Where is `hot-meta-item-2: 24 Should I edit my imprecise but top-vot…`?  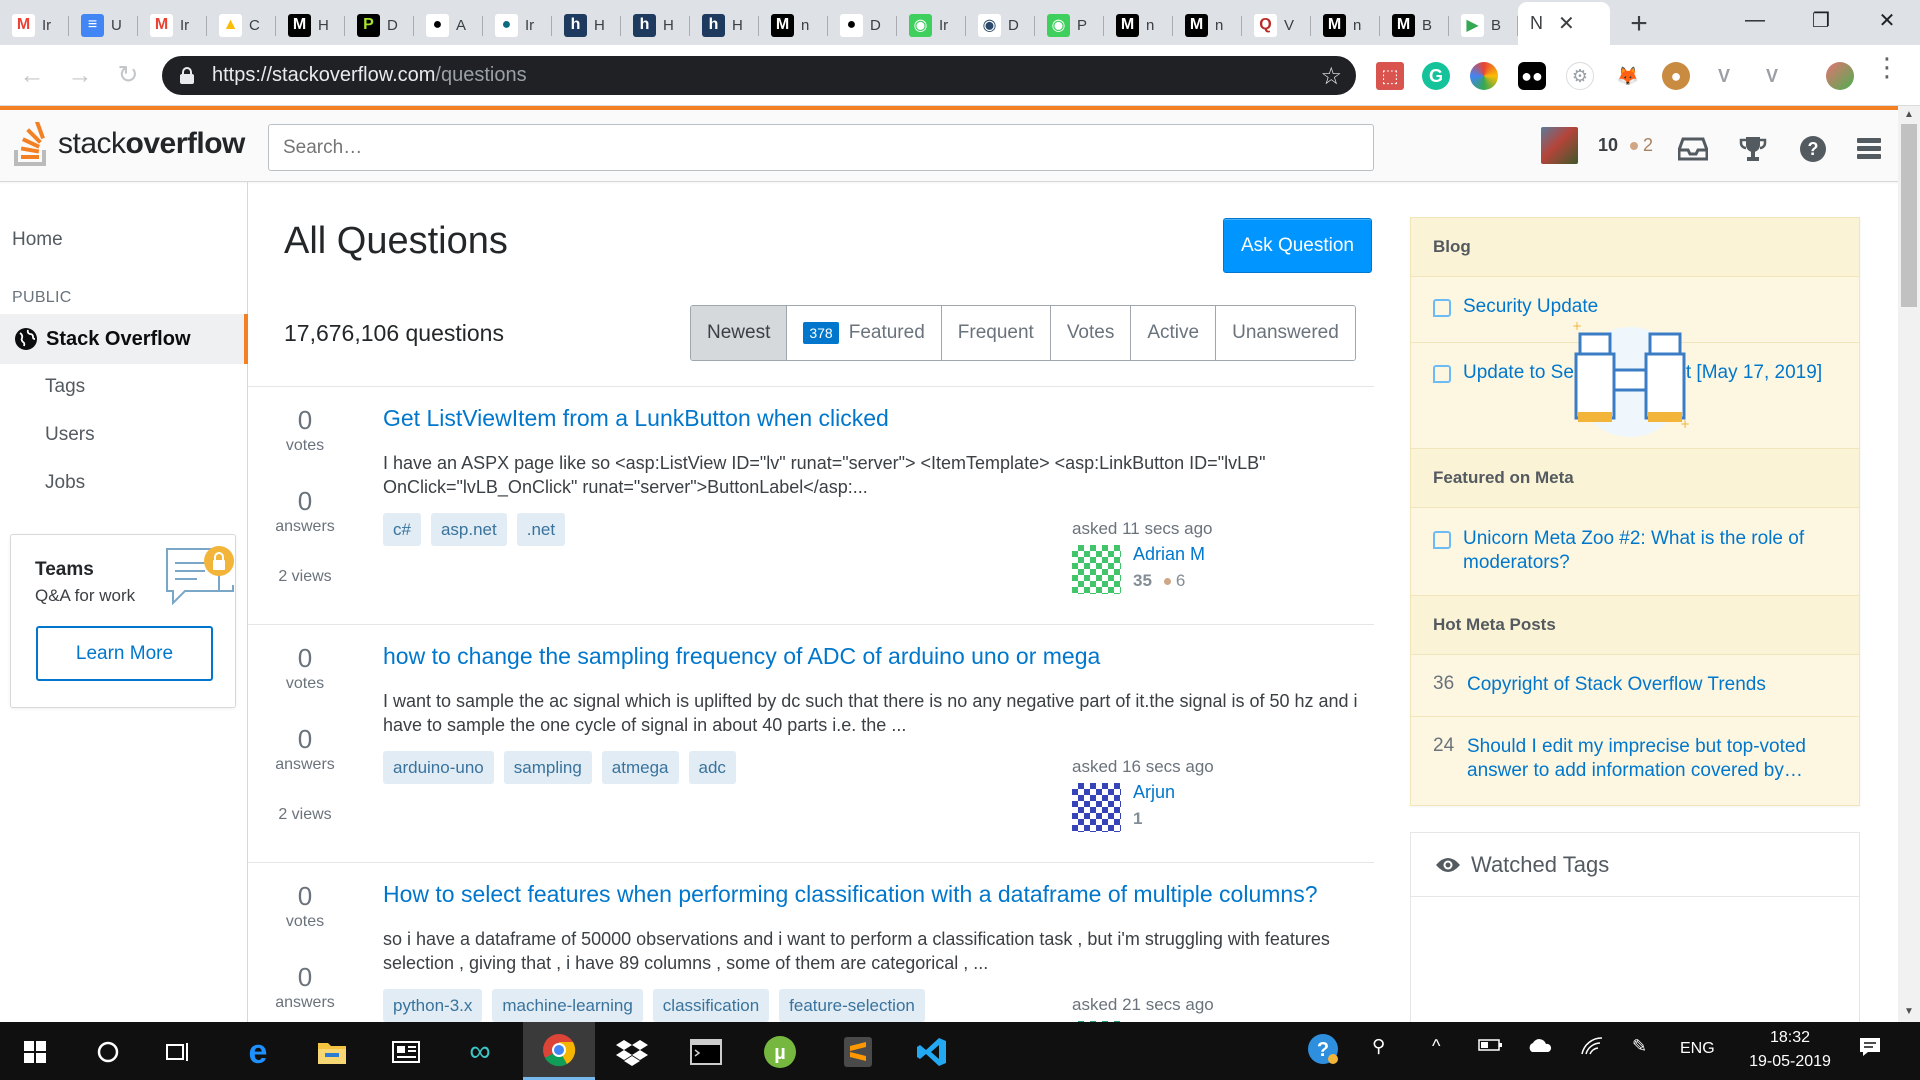 hot-meta-item-2: 24 Should I edit my imprecise but top-vot… is located at coordinates (1635, 761).